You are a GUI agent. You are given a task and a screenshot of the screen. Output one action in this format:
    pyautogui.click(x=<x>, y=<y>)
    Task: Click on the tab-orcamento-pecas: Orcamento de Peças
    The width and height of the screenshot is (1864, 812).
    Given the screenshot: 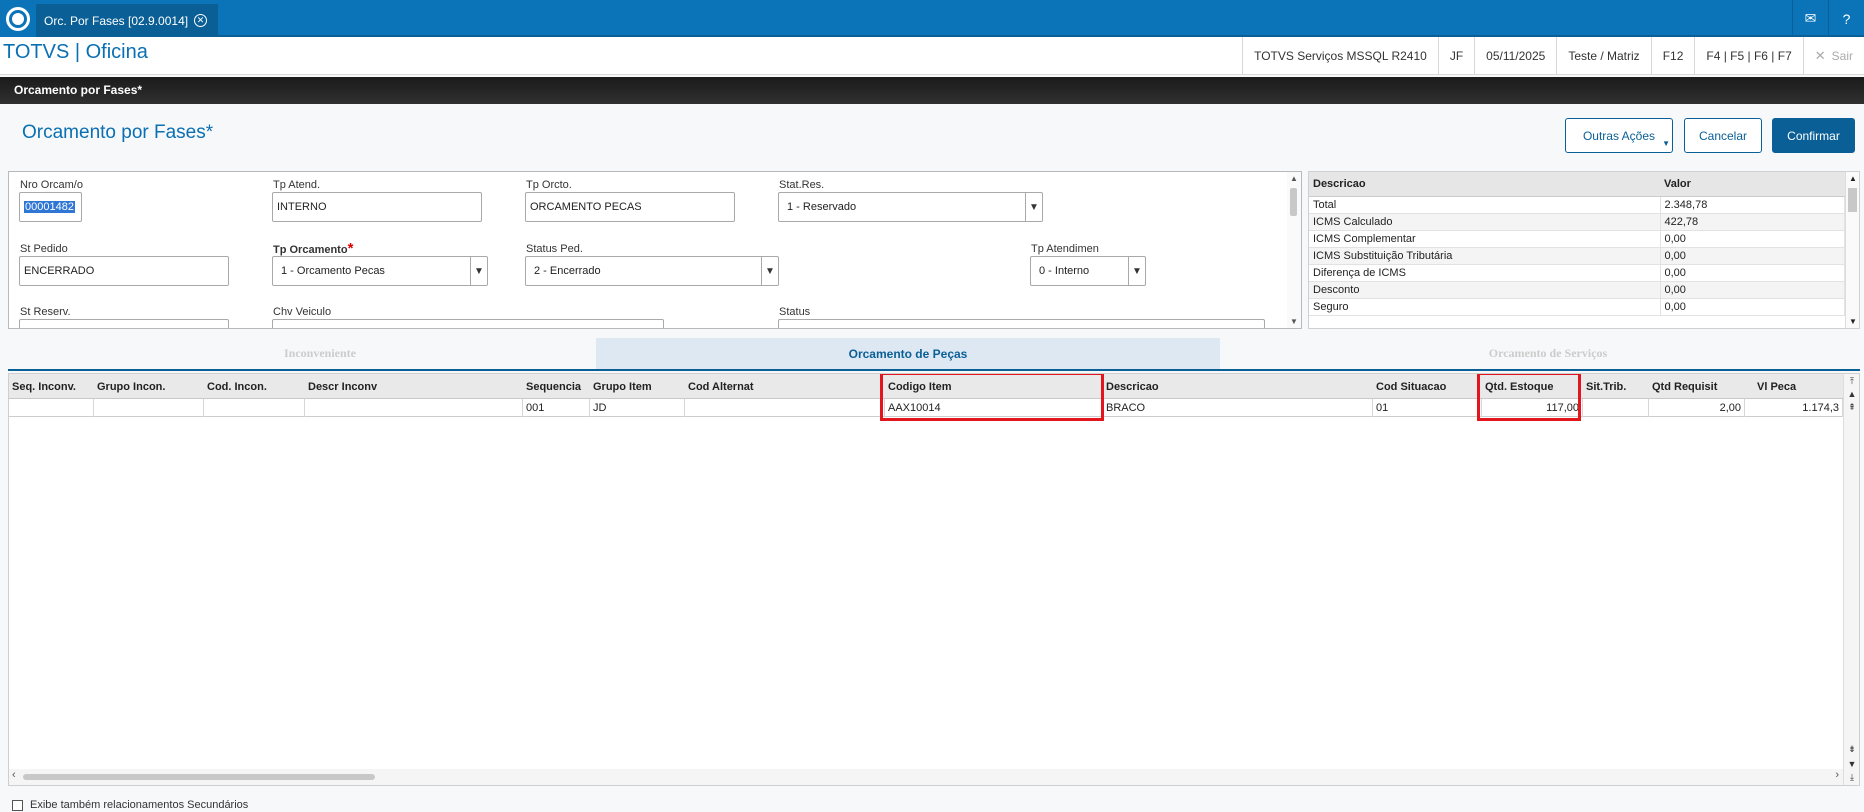 What is the action you would take?
    pyautogui.click(x=908, y=353)
    